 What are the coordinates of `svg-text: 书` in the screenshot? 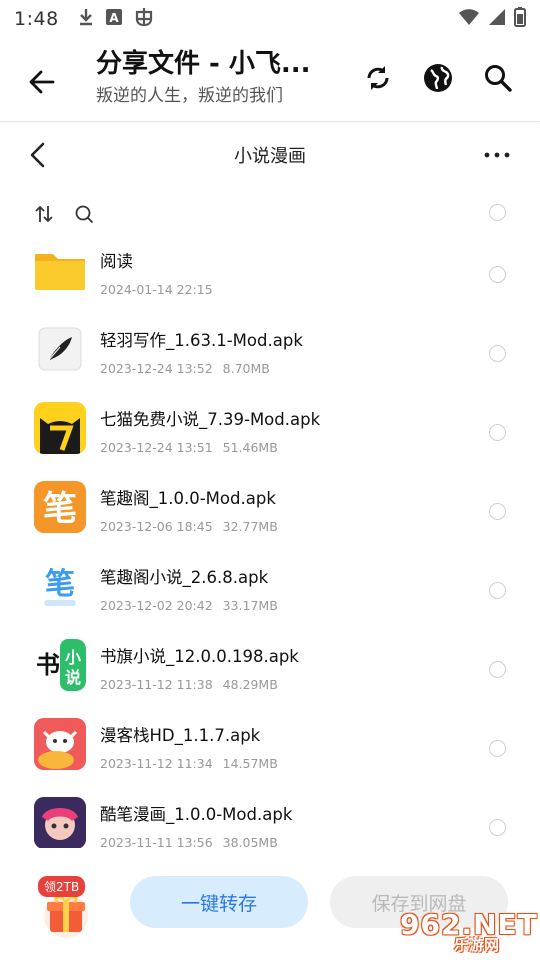 It's located at (48, 665).